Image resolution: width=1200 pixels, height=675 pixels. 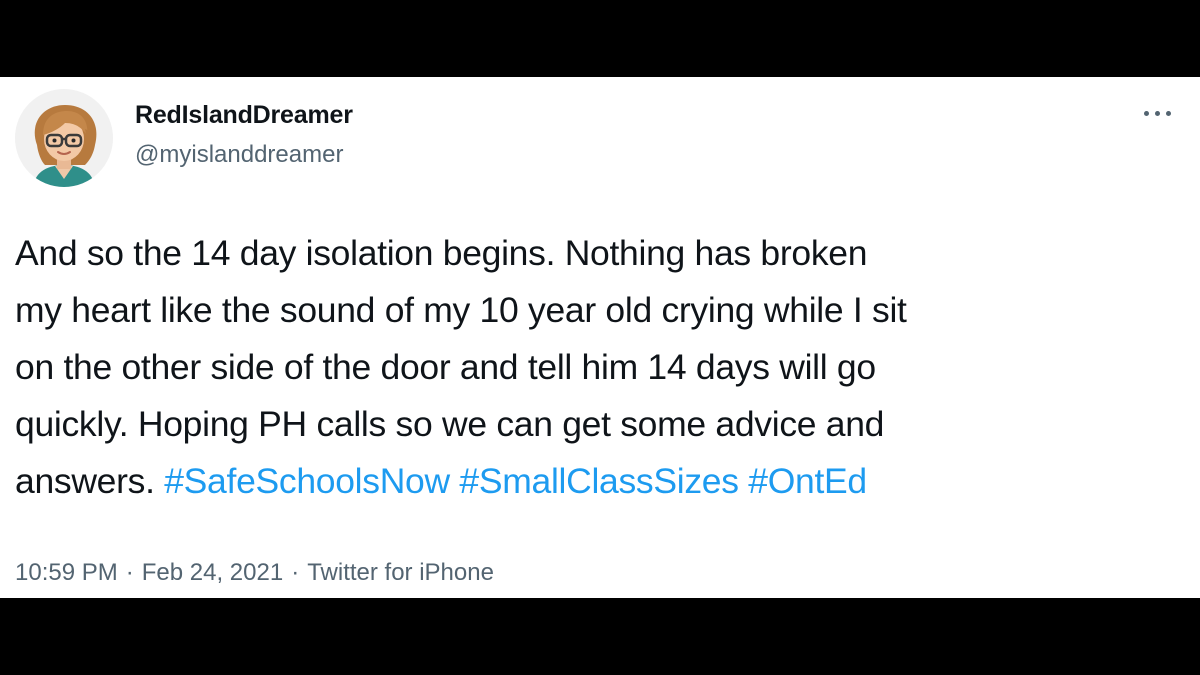 I want to click on tweet-source-link: Twitter for iPhone, so click(x=400, y=572).